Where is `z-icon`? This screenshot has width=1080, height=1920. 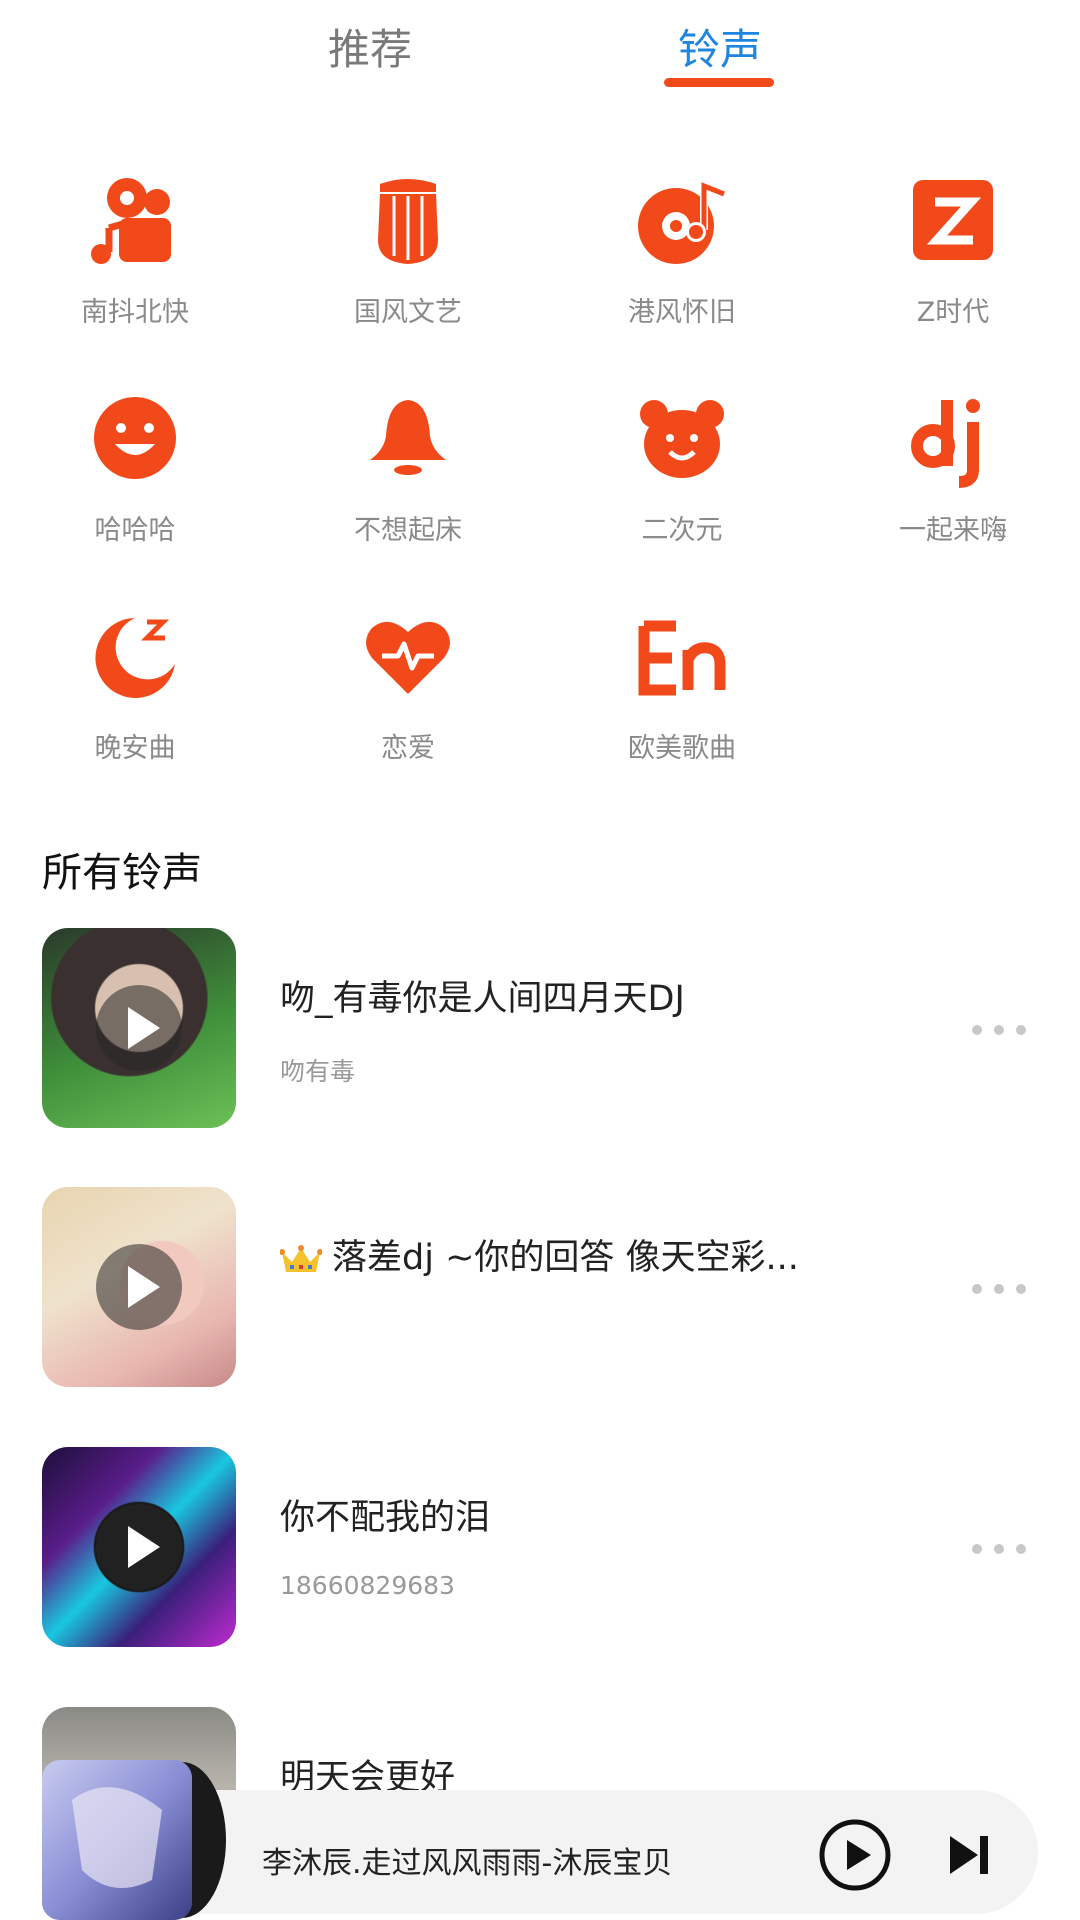
z-icon is located at coordinates (953, 220).